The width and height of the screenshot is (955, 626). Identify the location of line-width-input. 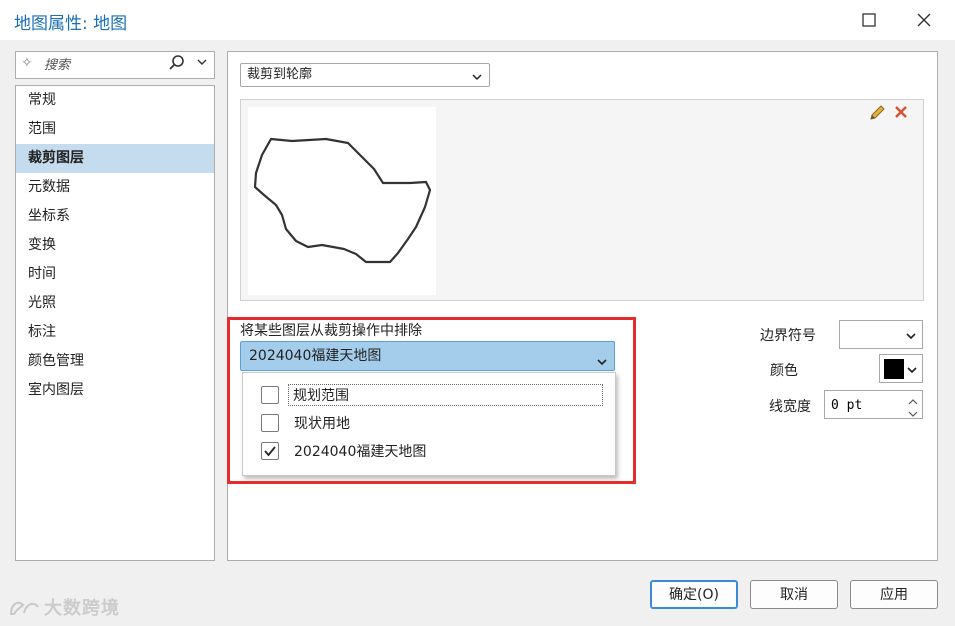
(865, 405).